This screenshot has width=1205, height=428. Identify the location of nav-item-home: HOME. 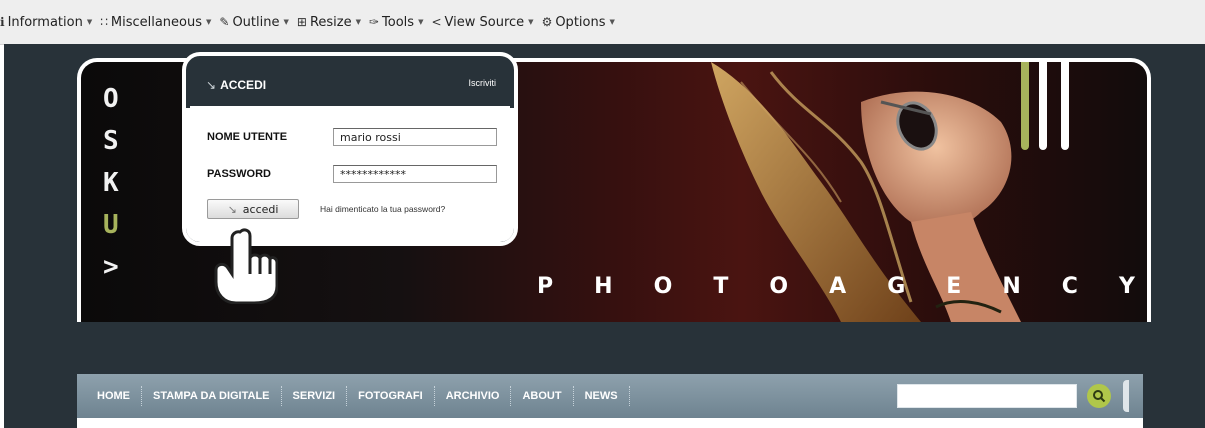
(109, 396).